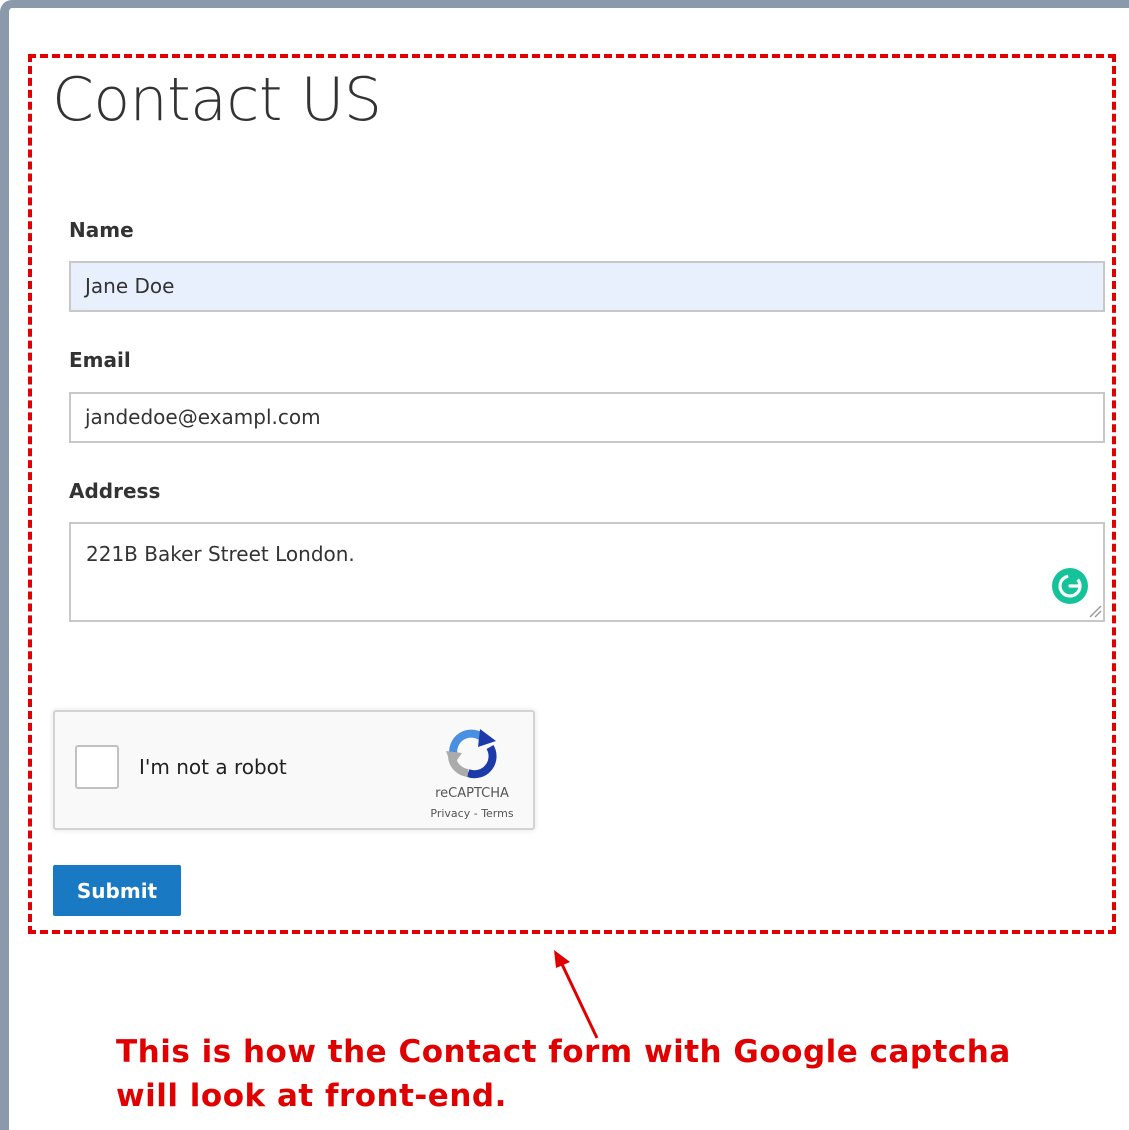 This screenshot has height=1130, width=1129. I want to click on address-textarea: 221B Baker Street London., so click(587, 572).